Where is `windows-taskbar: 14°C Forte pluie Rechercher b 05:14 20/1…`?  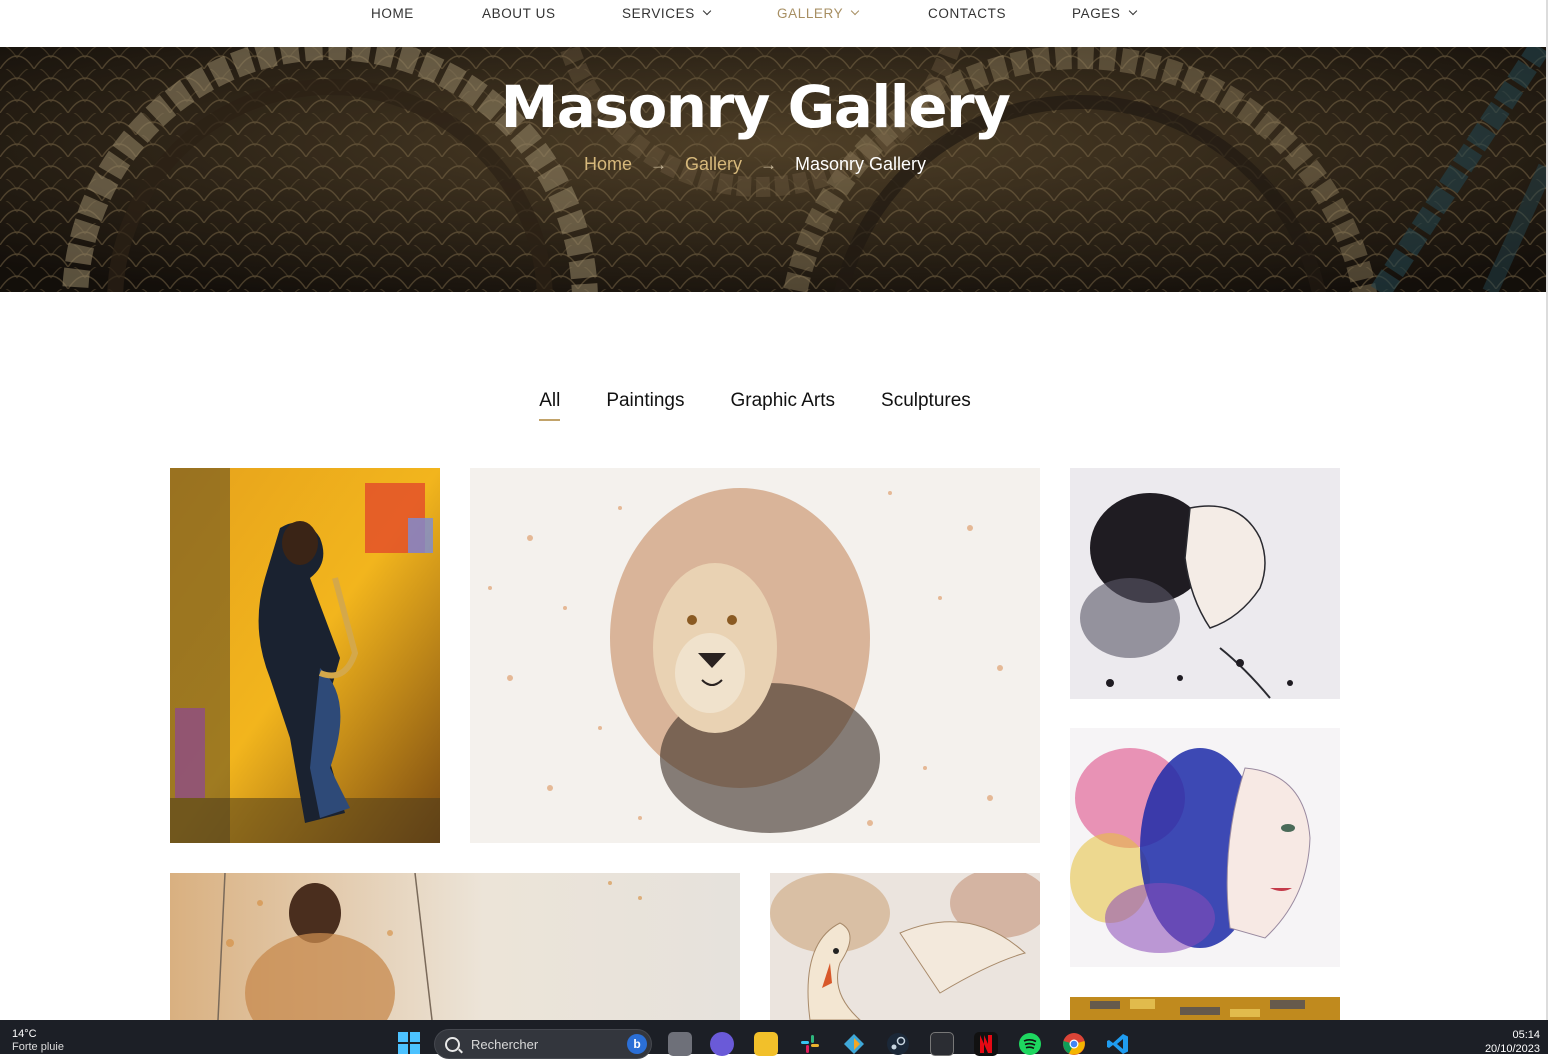
windows-taskbar: 14°C Forte pluie Rechercher b 05:14 20/1… is located at coordinates (774, 1039).